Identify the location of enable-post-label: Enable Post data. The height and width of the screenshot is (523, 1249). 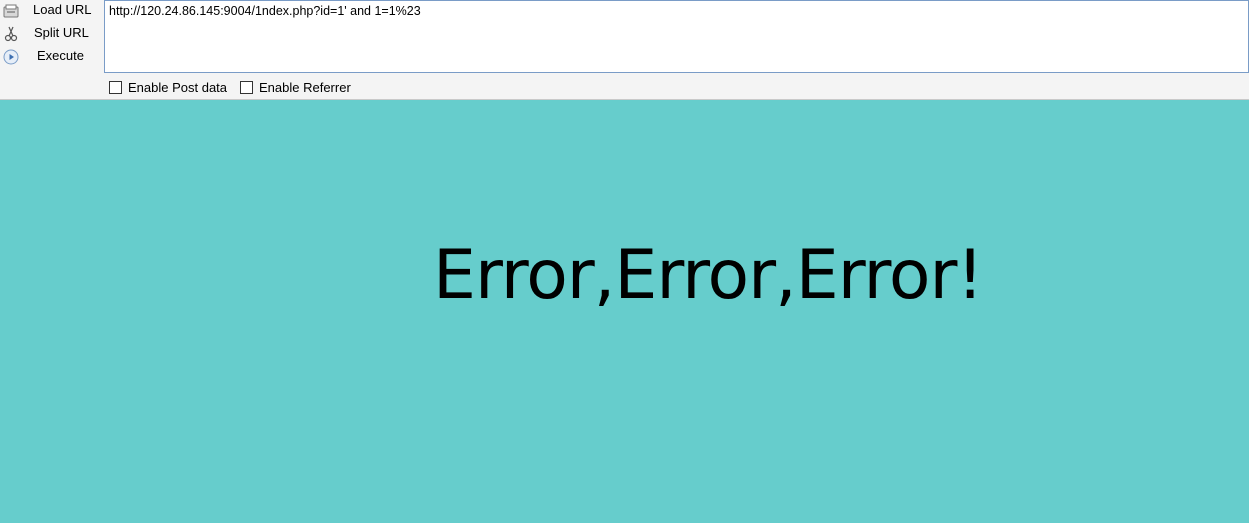
(178, 87).